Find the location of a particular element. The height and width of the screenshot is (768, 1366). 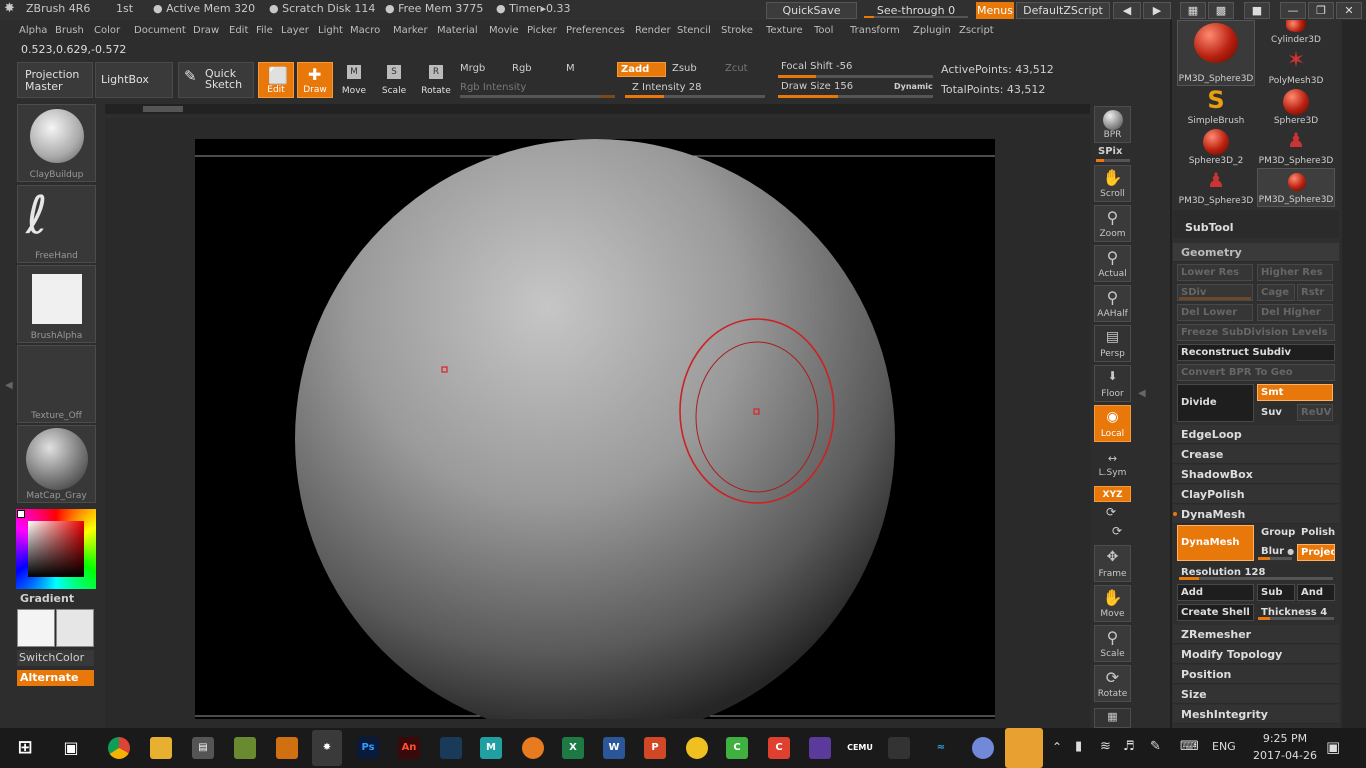

menu-marker: Marker is located at coordinates (410, 30).